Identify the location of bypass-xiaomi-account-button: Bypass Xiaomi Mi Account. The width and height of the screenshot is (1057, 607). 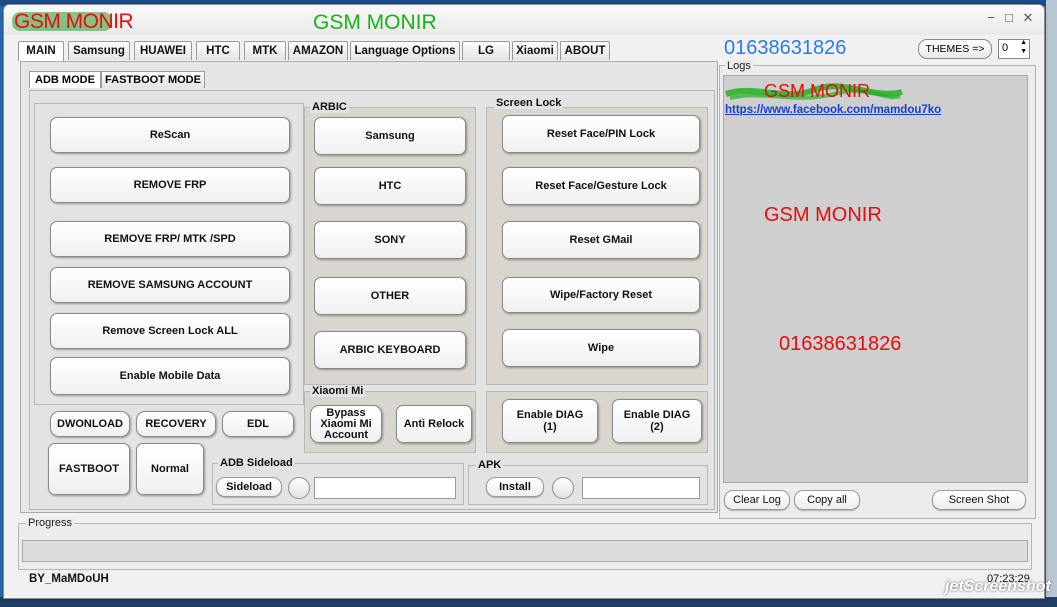
(346, 424).